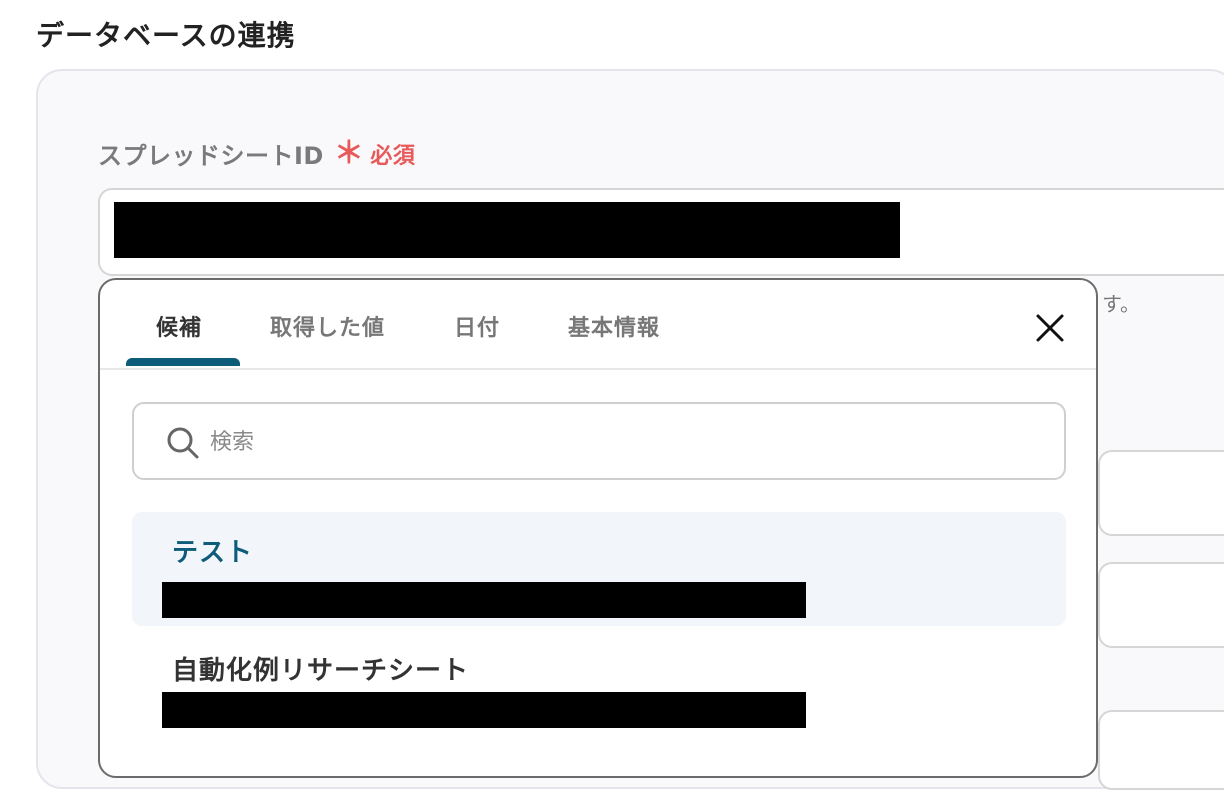 The width and height of the screenshot is (1224, 790). What do you see at coordinates (393, 156) in the screenshot?
I see `required-badge: 必須` at bounding box center [393, 156].